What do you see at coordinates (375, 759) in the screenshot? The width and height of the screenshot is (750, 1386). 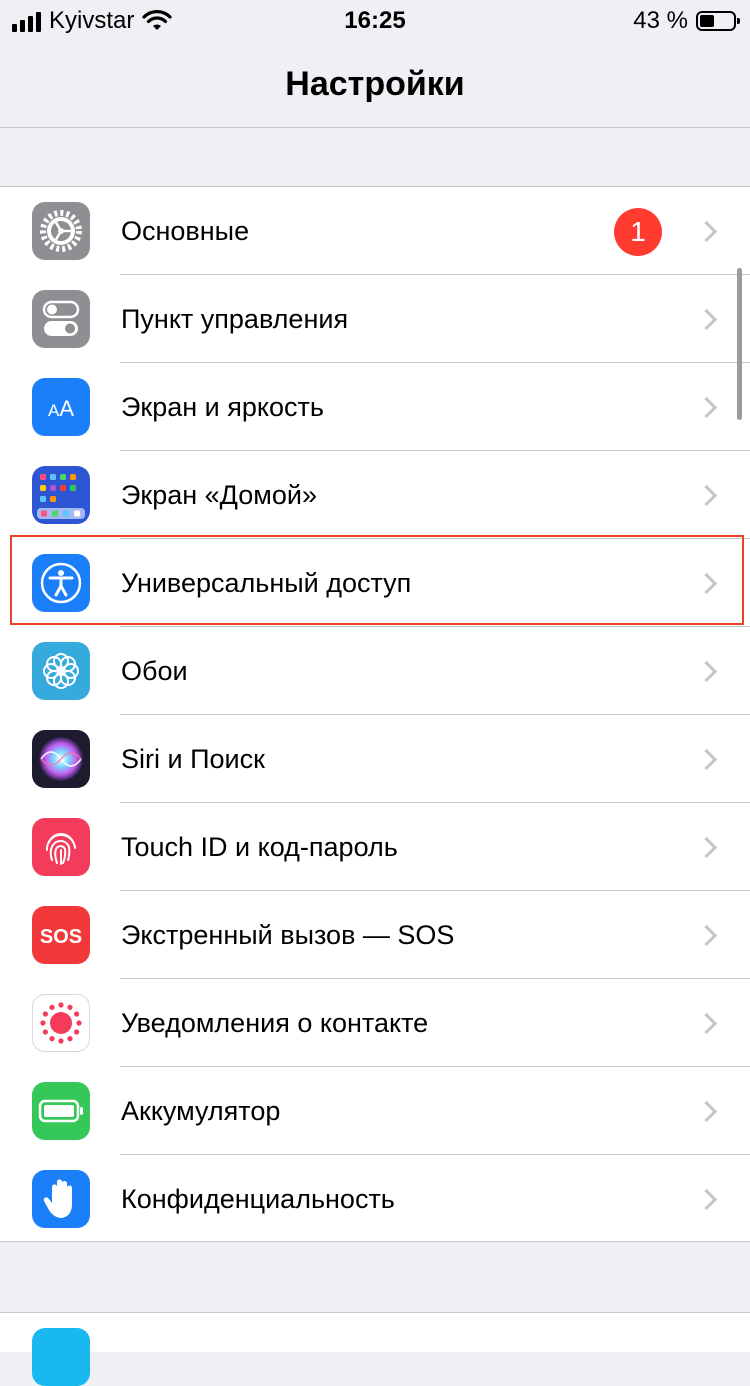 I see `settings-row-siri-search: Siri и Поиск` at bounding box center [375, 759].